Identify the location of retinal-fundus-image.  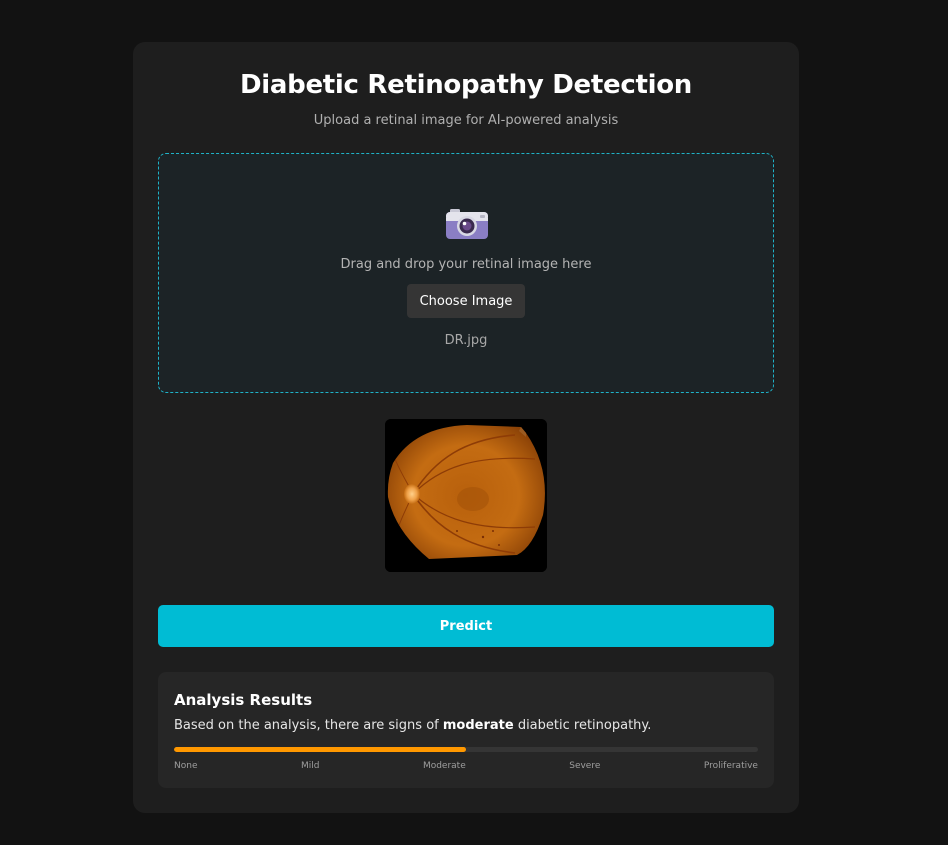
(466, 495).